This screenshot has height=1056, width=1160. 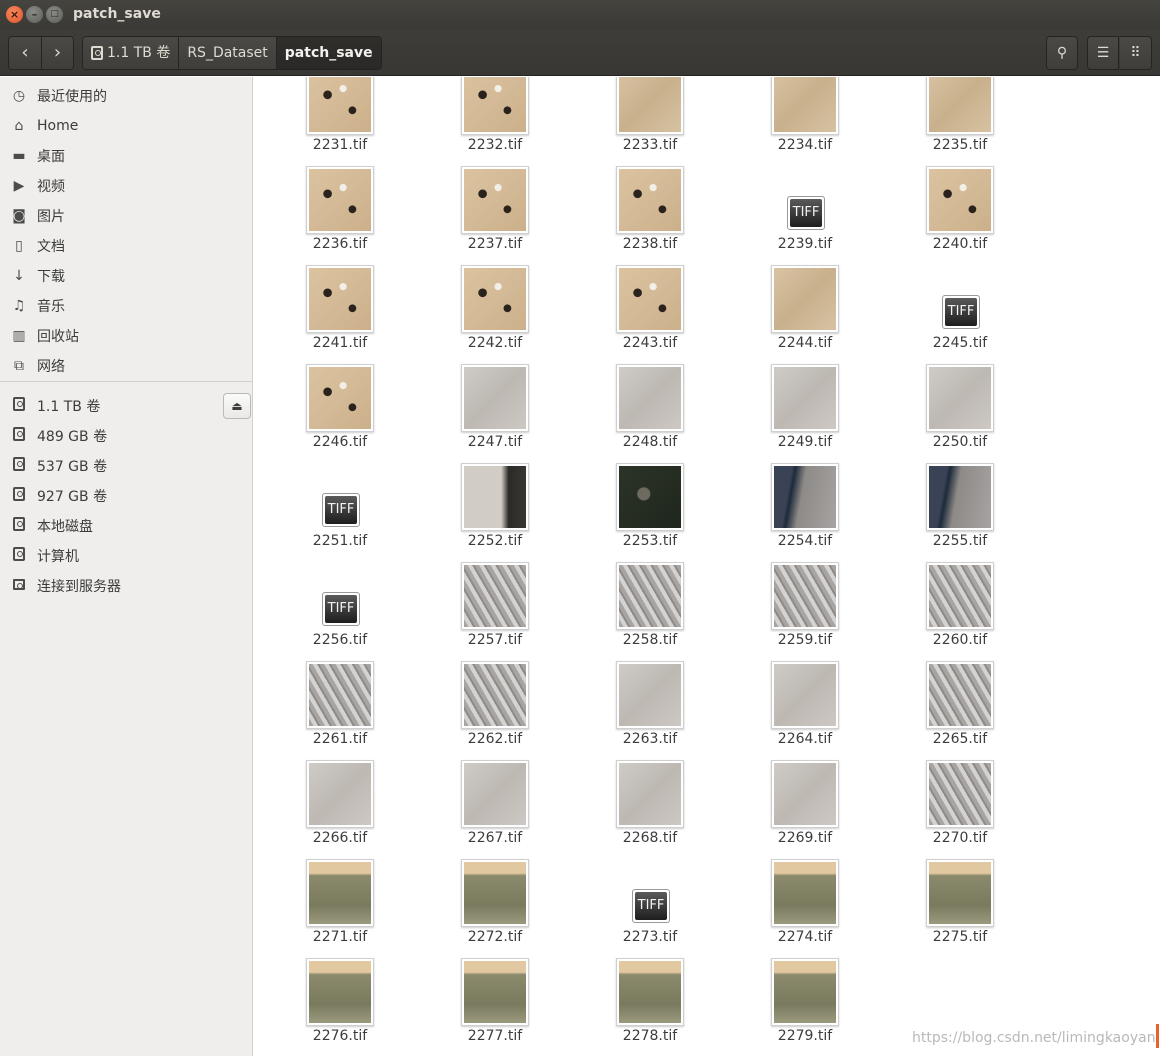 What do you see at coordinates (126, 526) in the screenshot?
I see `sidebar-device: 本地磁盘` at bounding box center [126, 526].